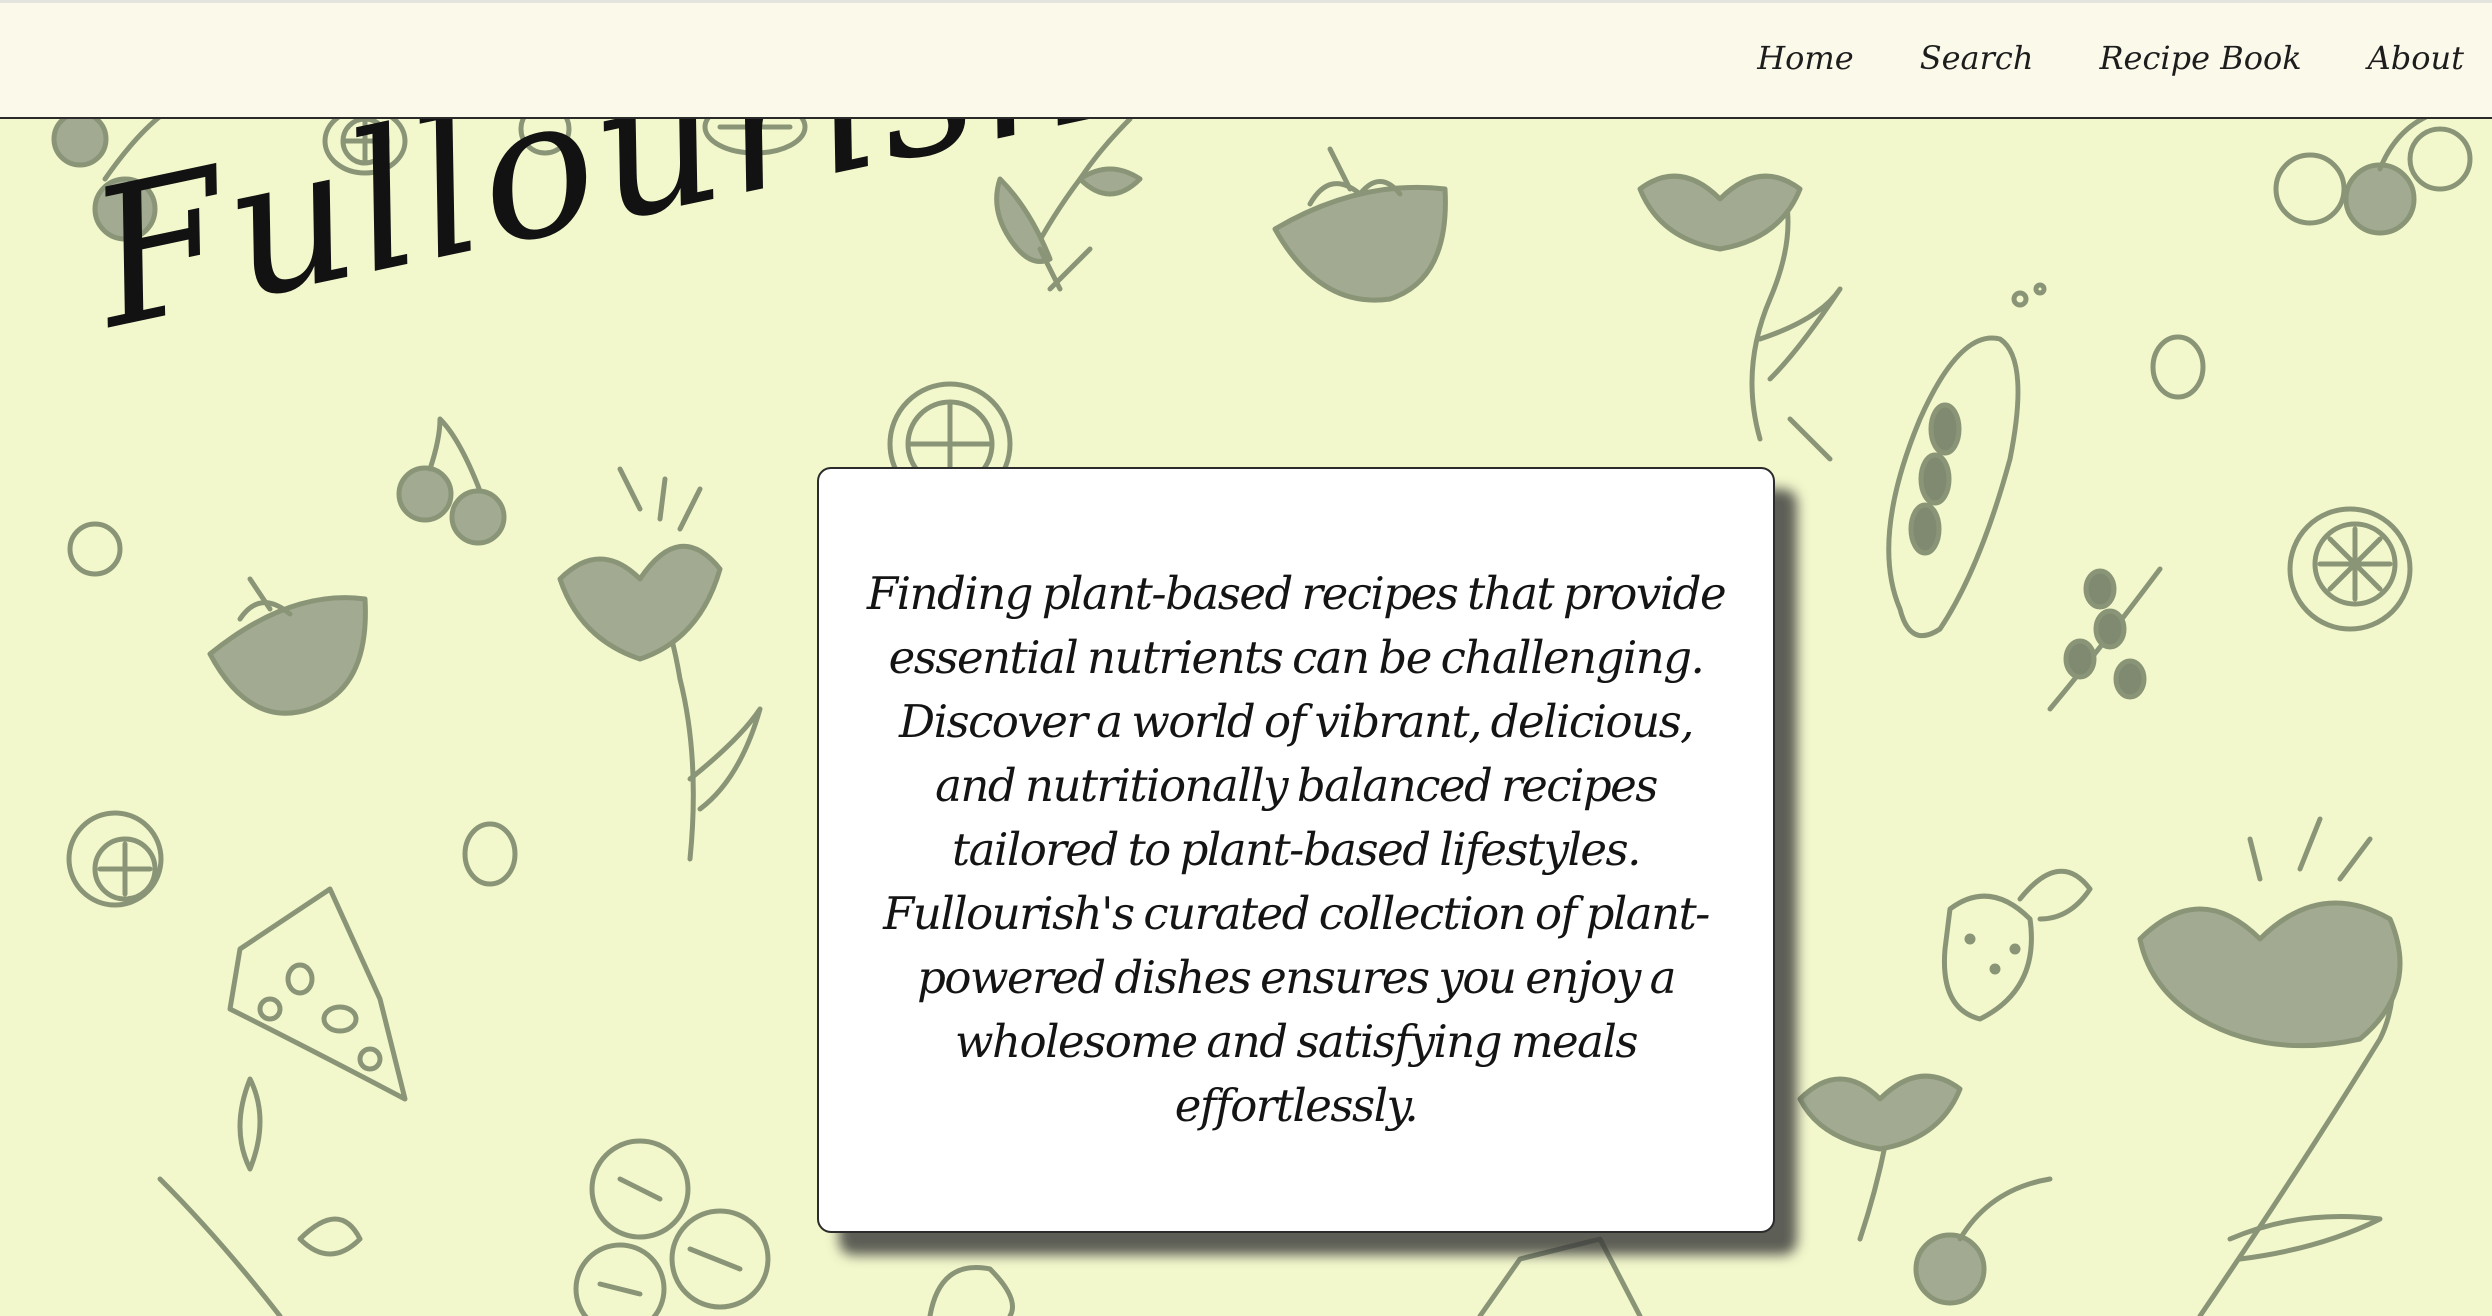 The image size is (2492, 1316). I want to click on tomato-icon, so click(672, 1227).